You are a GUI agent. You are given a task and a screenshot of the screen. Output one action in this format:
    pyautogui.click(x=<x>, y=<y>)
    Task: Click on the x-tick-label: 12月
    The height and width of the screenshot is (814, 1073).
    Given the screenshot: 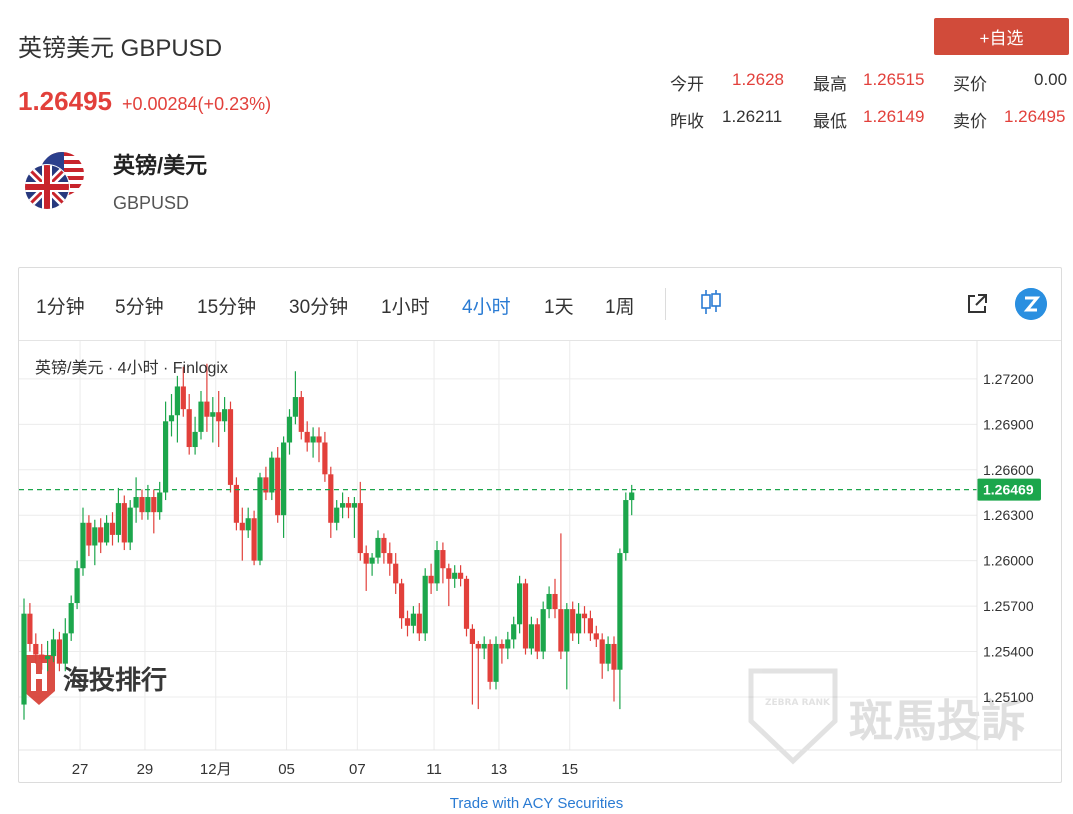 What is the action you would take?
    pyautogui.click(x=216, y=769)
    